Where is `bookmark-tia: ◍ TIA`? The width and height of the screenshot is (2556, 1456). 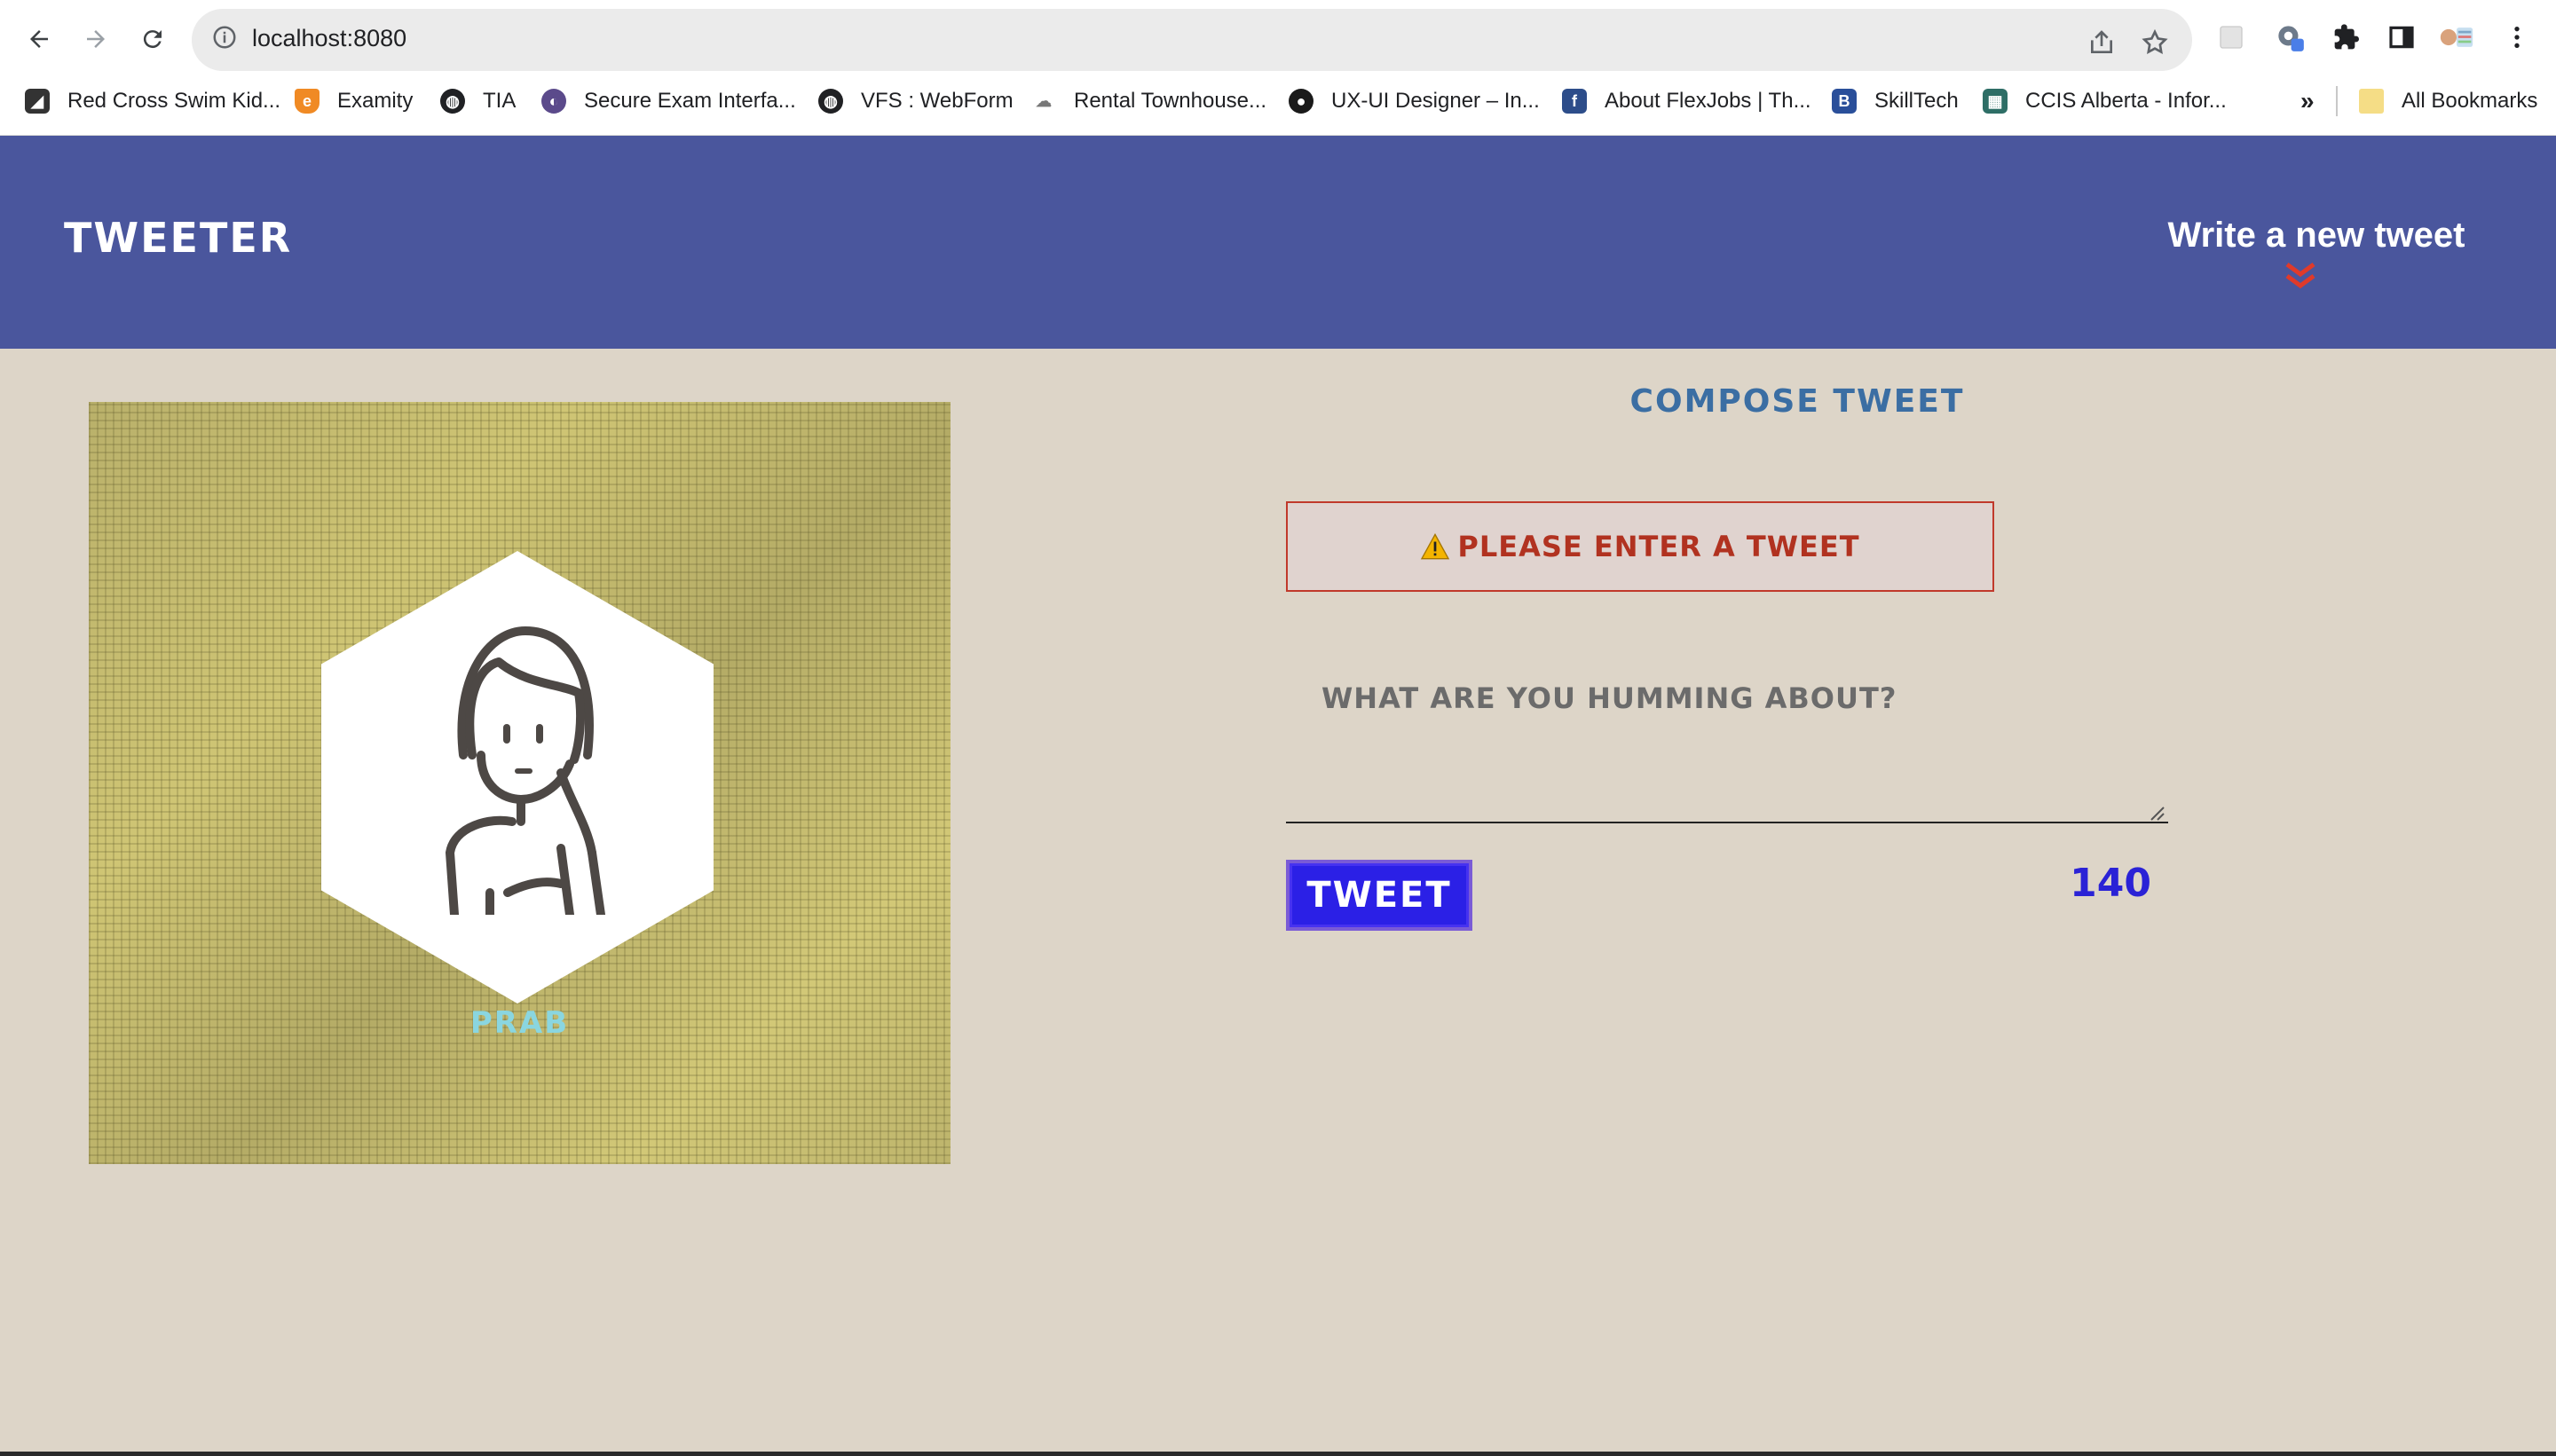 bookmark-tia: ◍ TIA is located at coordinates (478, 101).